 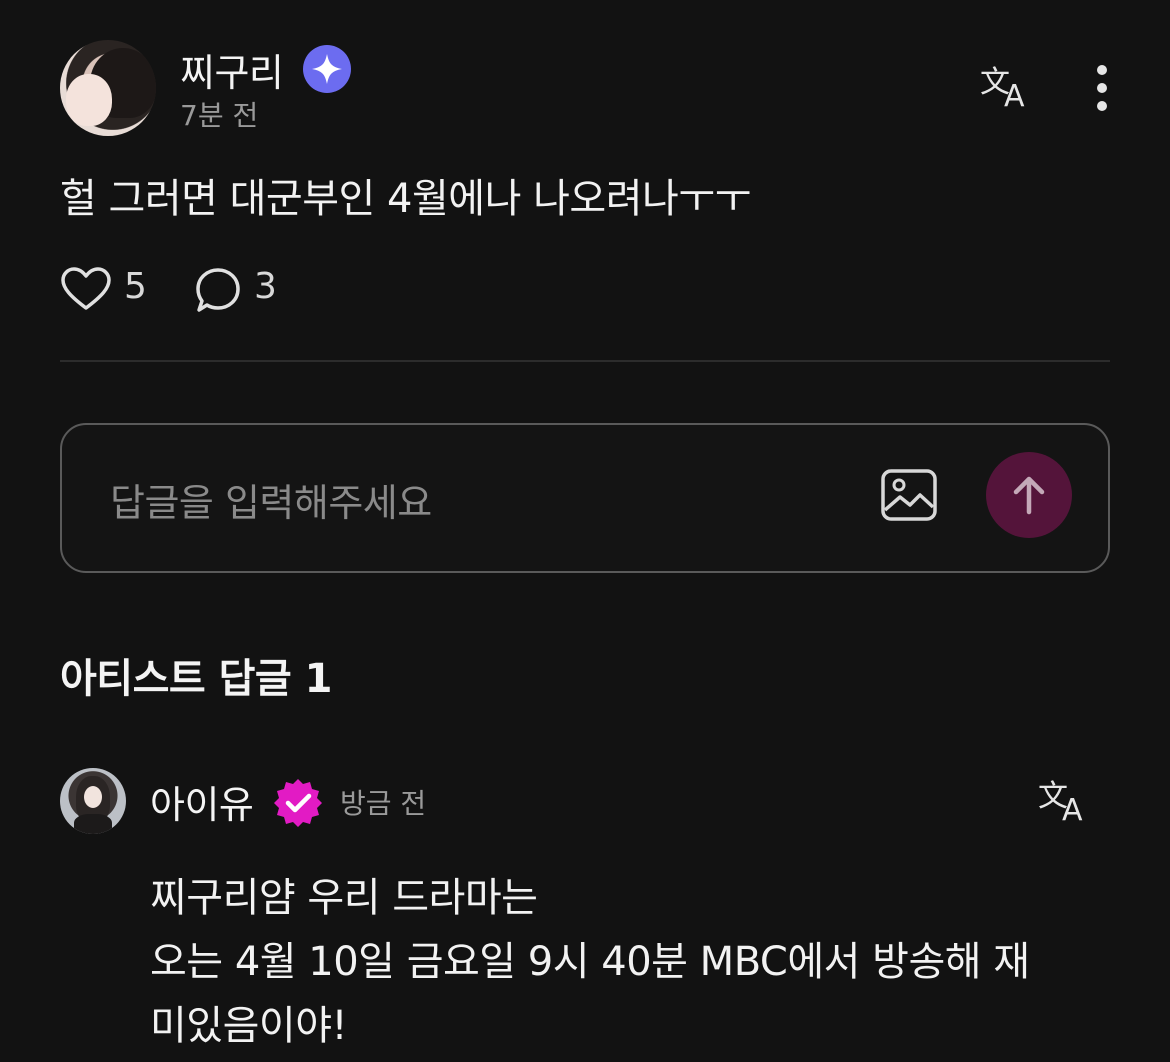 I want to click on sparkle-badge-icon, so click(x=327, y=69).